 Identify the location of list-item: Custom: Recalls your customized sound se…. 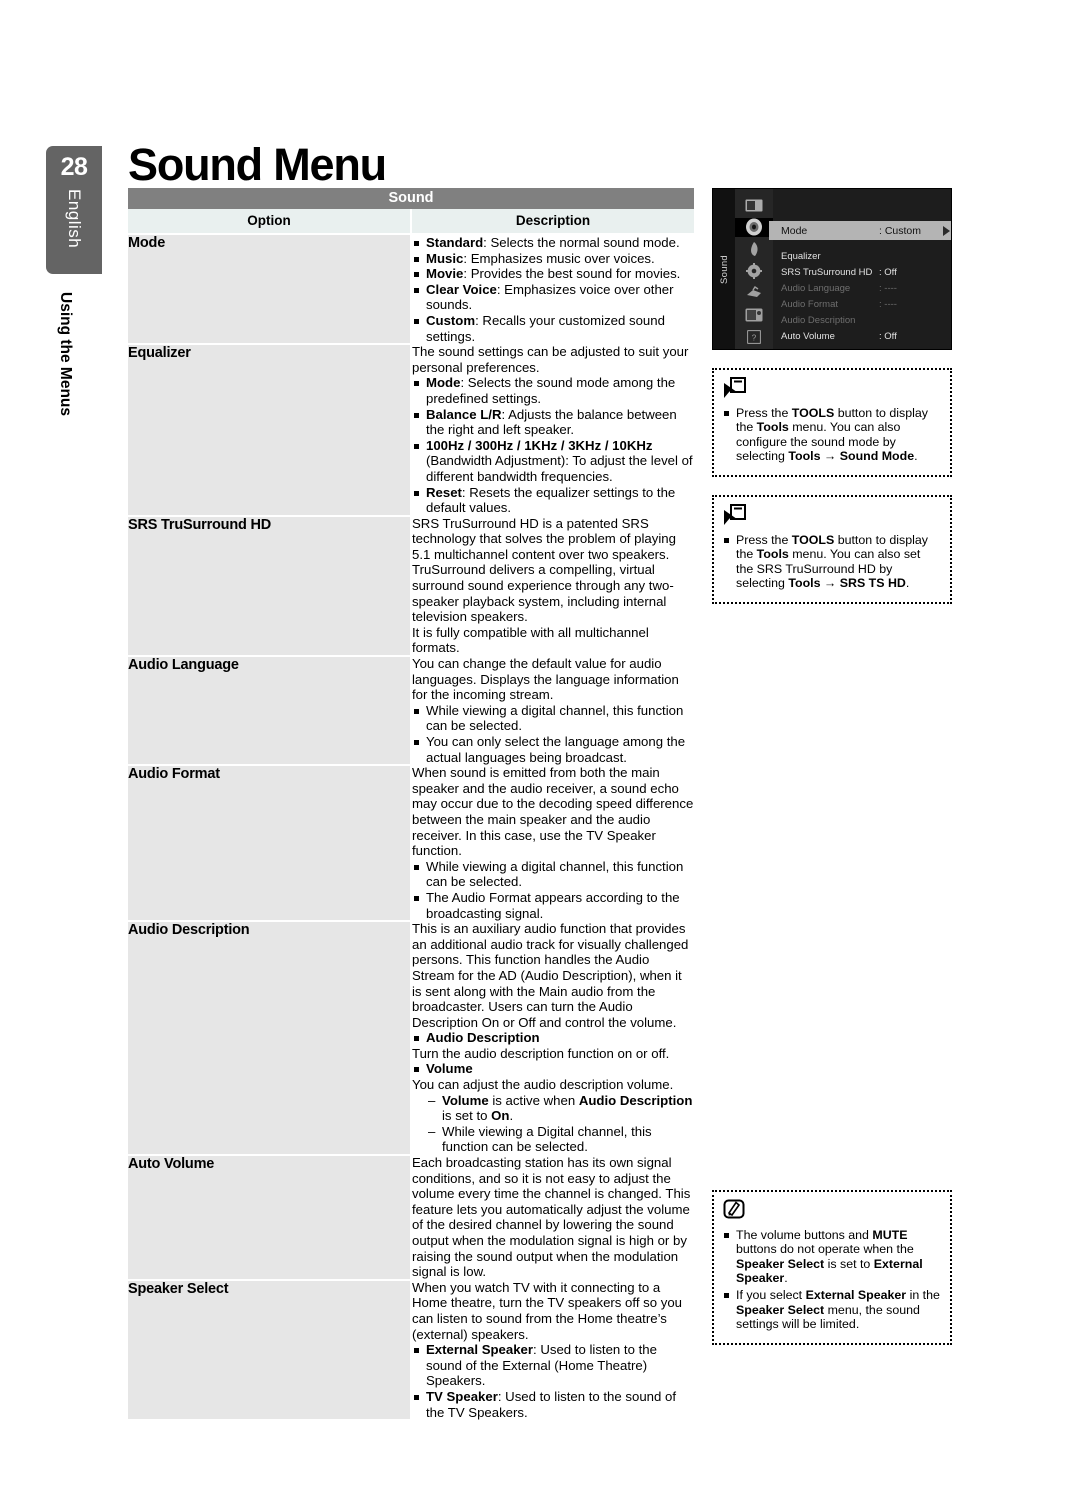
(553, 328).